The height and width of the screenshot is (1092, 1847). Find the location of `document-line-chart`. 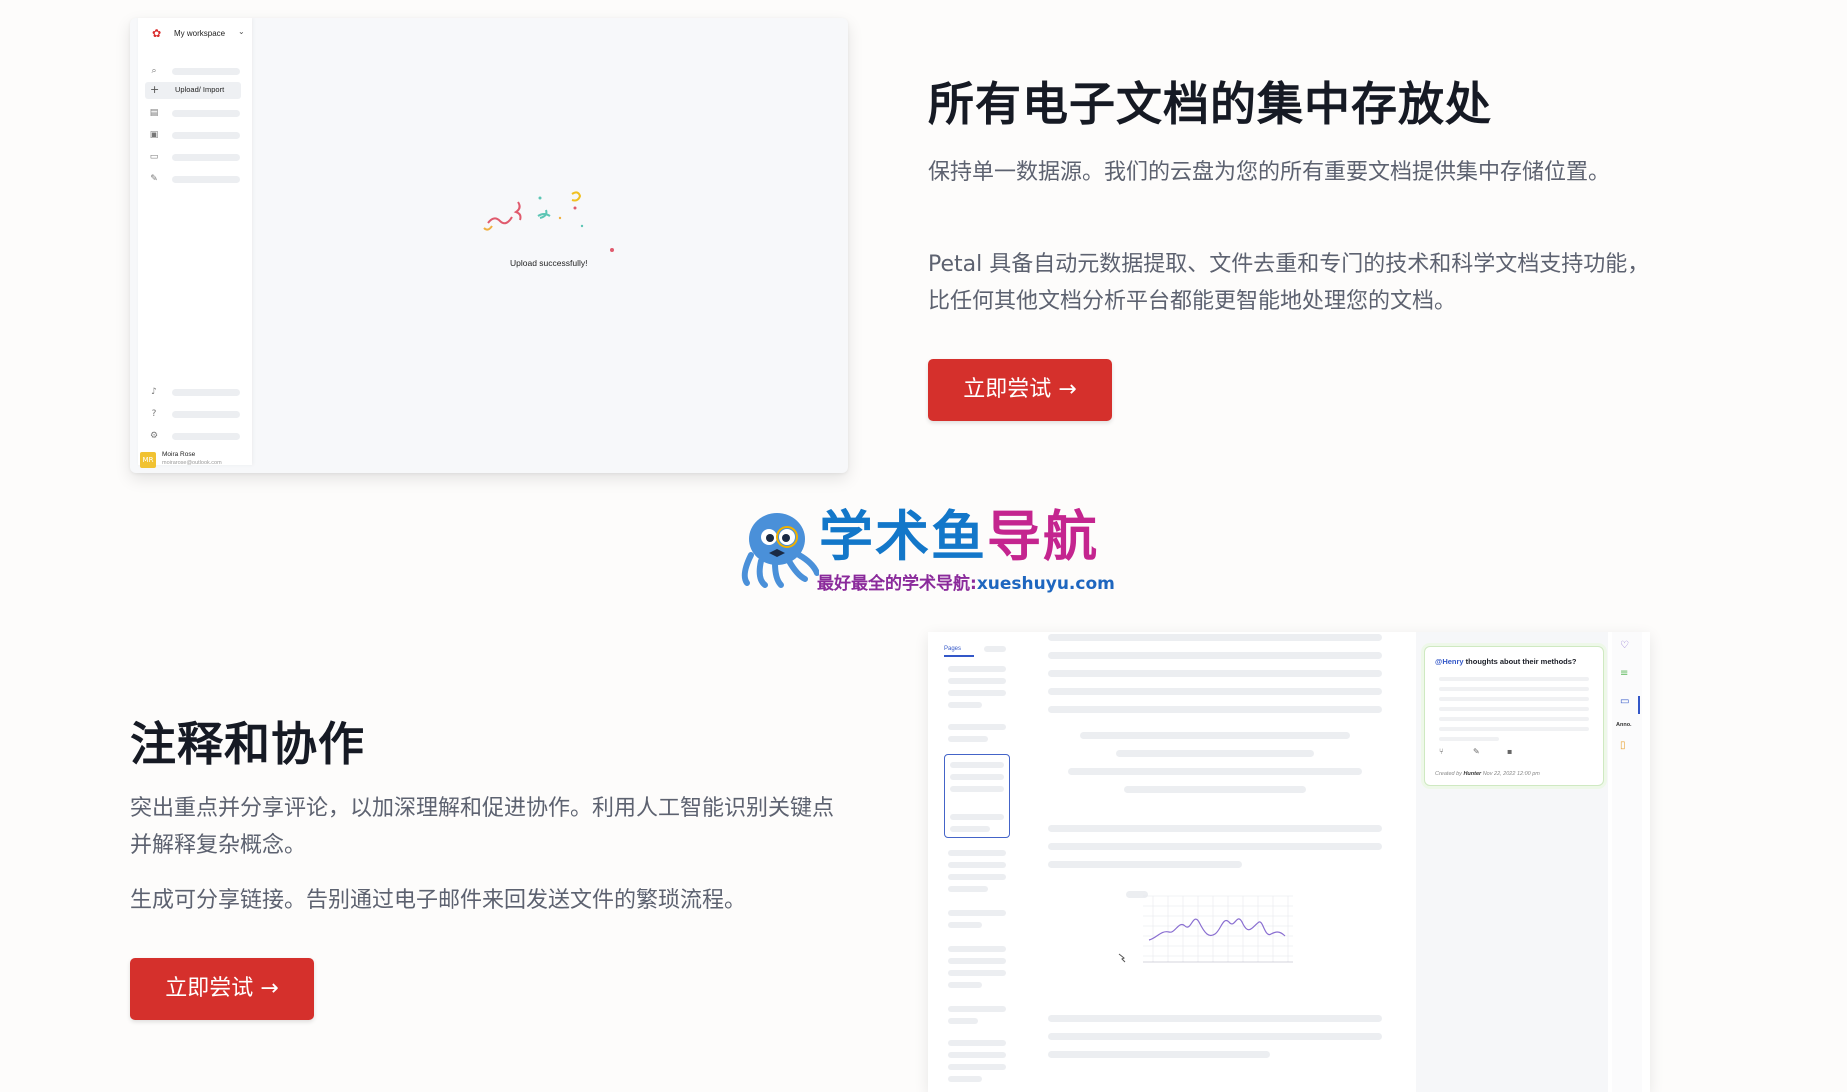

document-line-chart is located at coordinates (1205, 929).